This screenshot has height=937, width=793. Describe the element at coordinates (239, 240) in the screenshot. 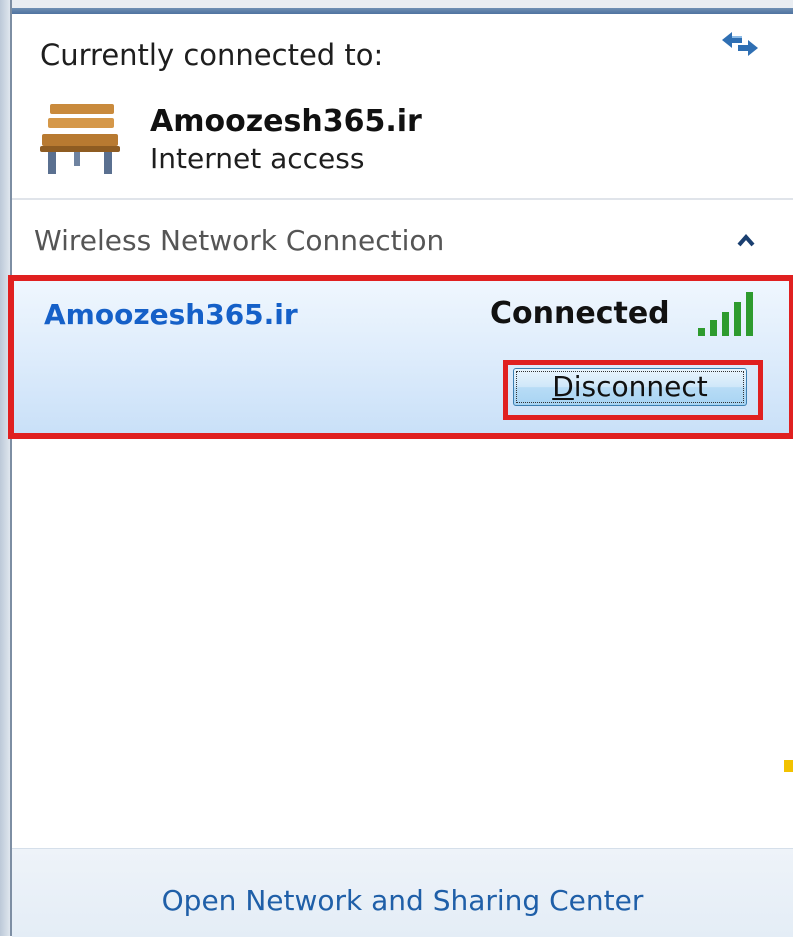

I see `wireless-section-title: Wireless Network Connection` at that location.